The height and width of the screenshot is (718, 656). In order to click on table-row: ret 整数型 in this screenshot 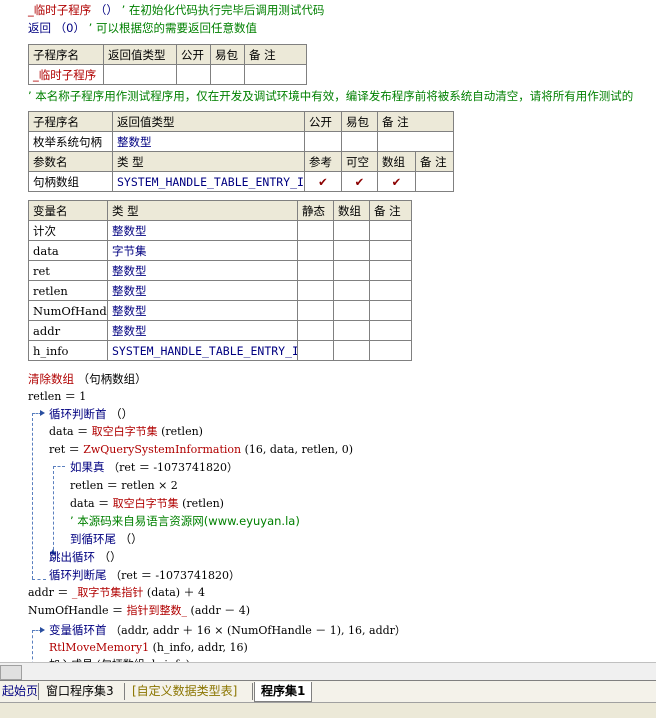, I will do `click(220, 270)`.